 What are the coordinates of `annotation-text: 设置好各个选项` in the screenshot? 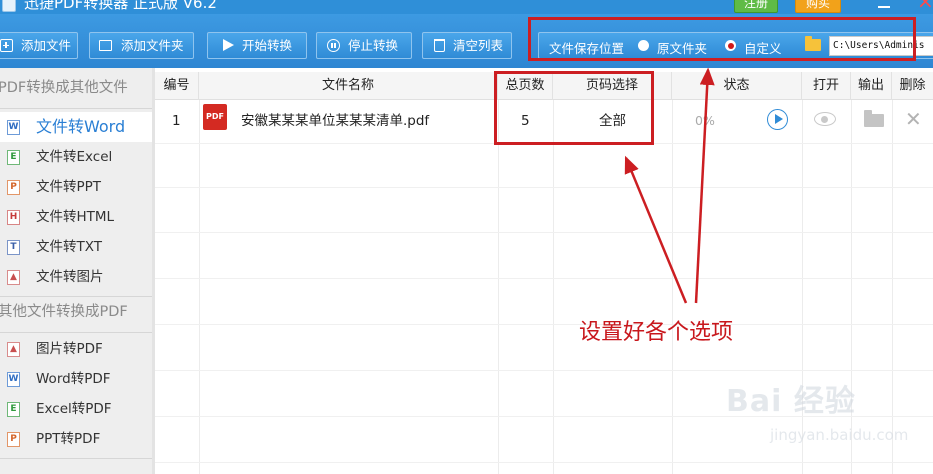 It's located at (656, 332).